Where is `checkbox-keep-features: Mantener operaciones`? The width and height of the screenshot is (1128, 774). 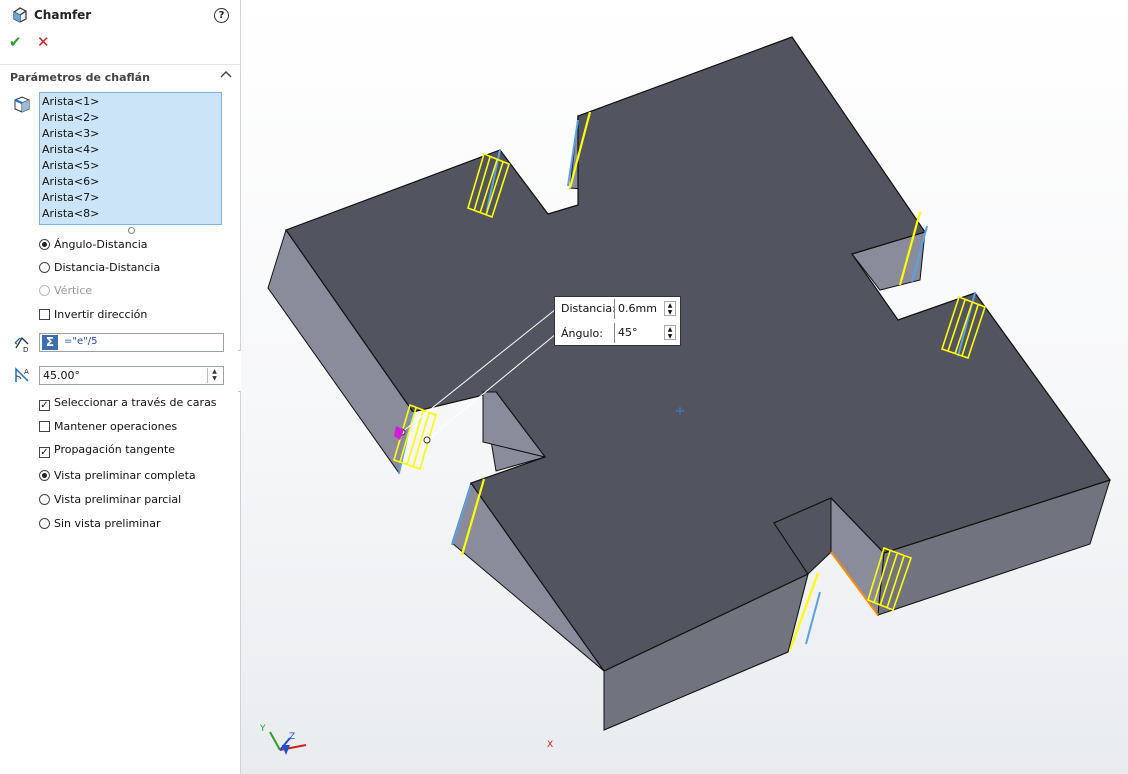 checkbox-keep-features: Mantener operaciones is located at coordinates (108, 427).